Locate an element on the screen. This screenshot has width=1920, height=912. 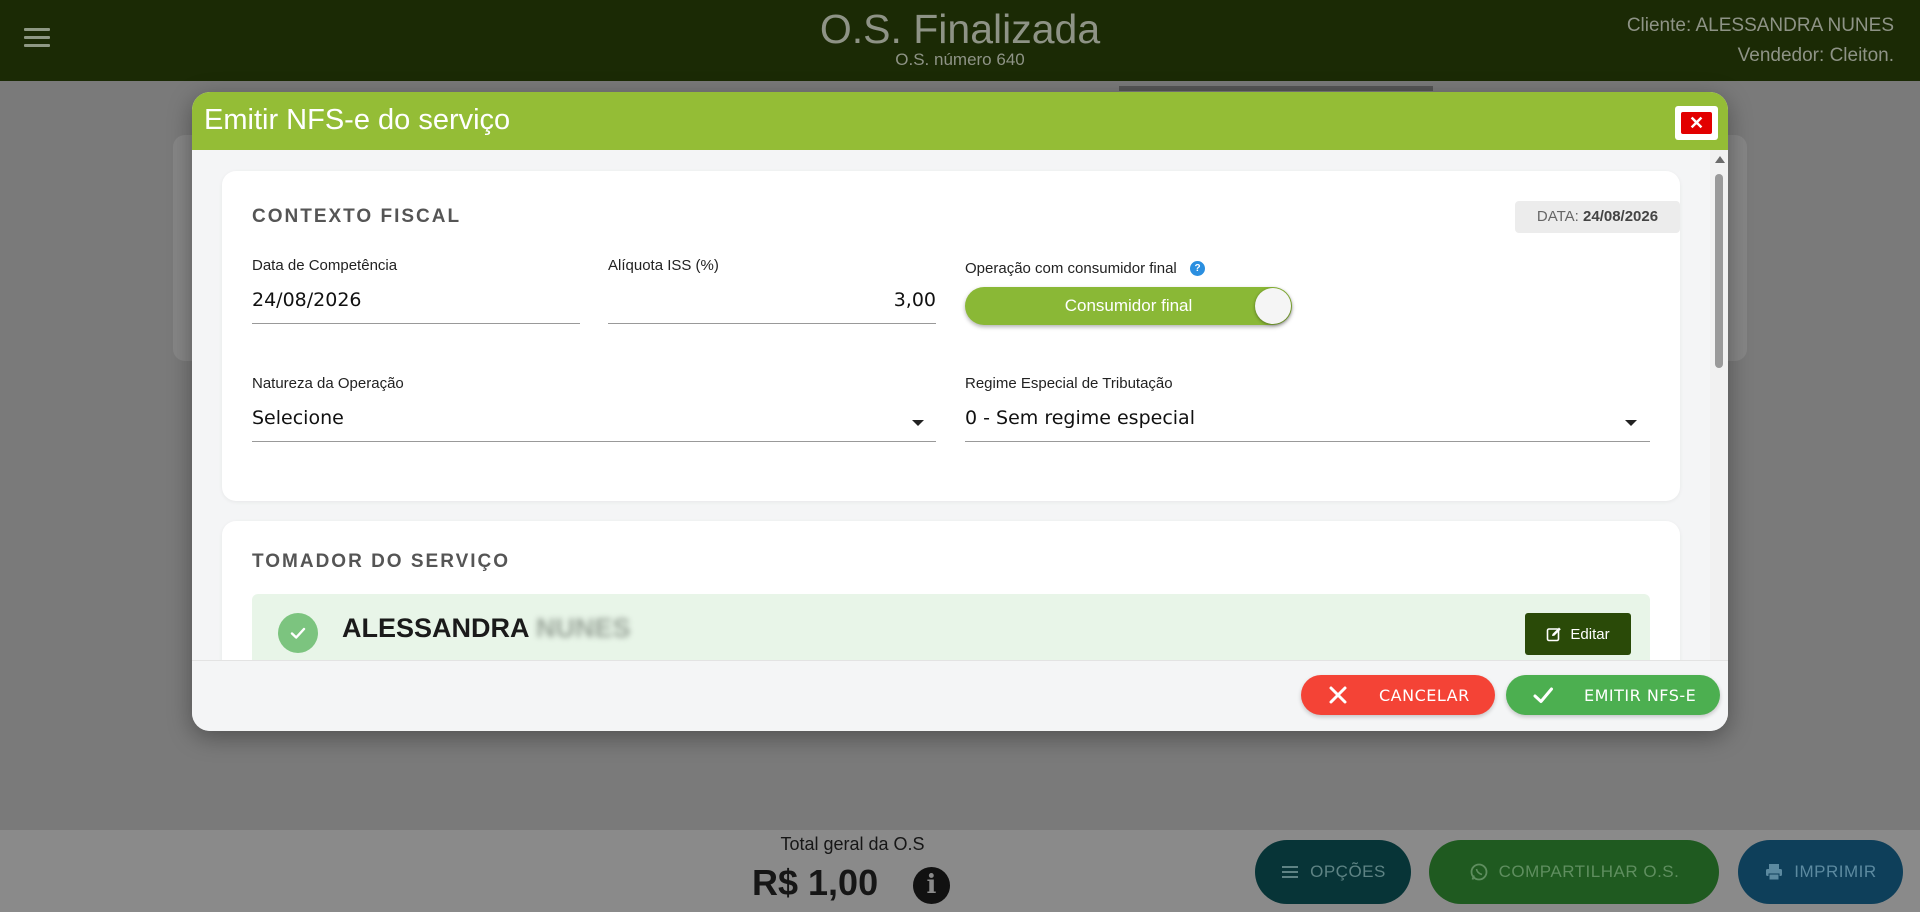
options-button: OPÇÕES is located at coordinates (1333, 872).